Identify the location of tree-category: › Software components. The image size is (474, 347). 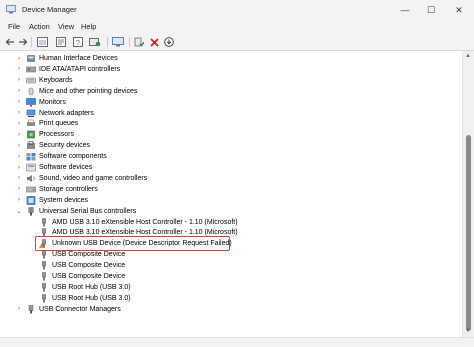
(61, 156).